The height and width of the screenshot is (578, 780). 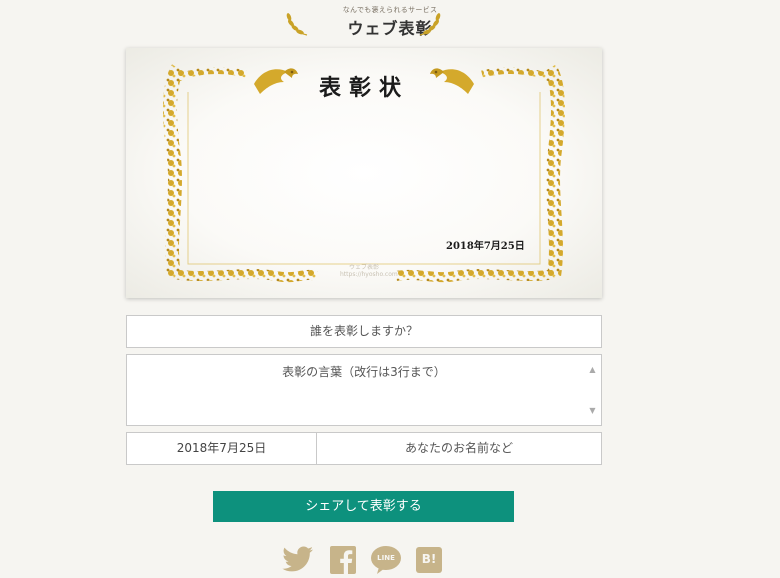 What do you see at coordinates (485, 246) in the screenshot?
I see `certificate-date: 2018年7月25日` at bounding box center [485, 246].